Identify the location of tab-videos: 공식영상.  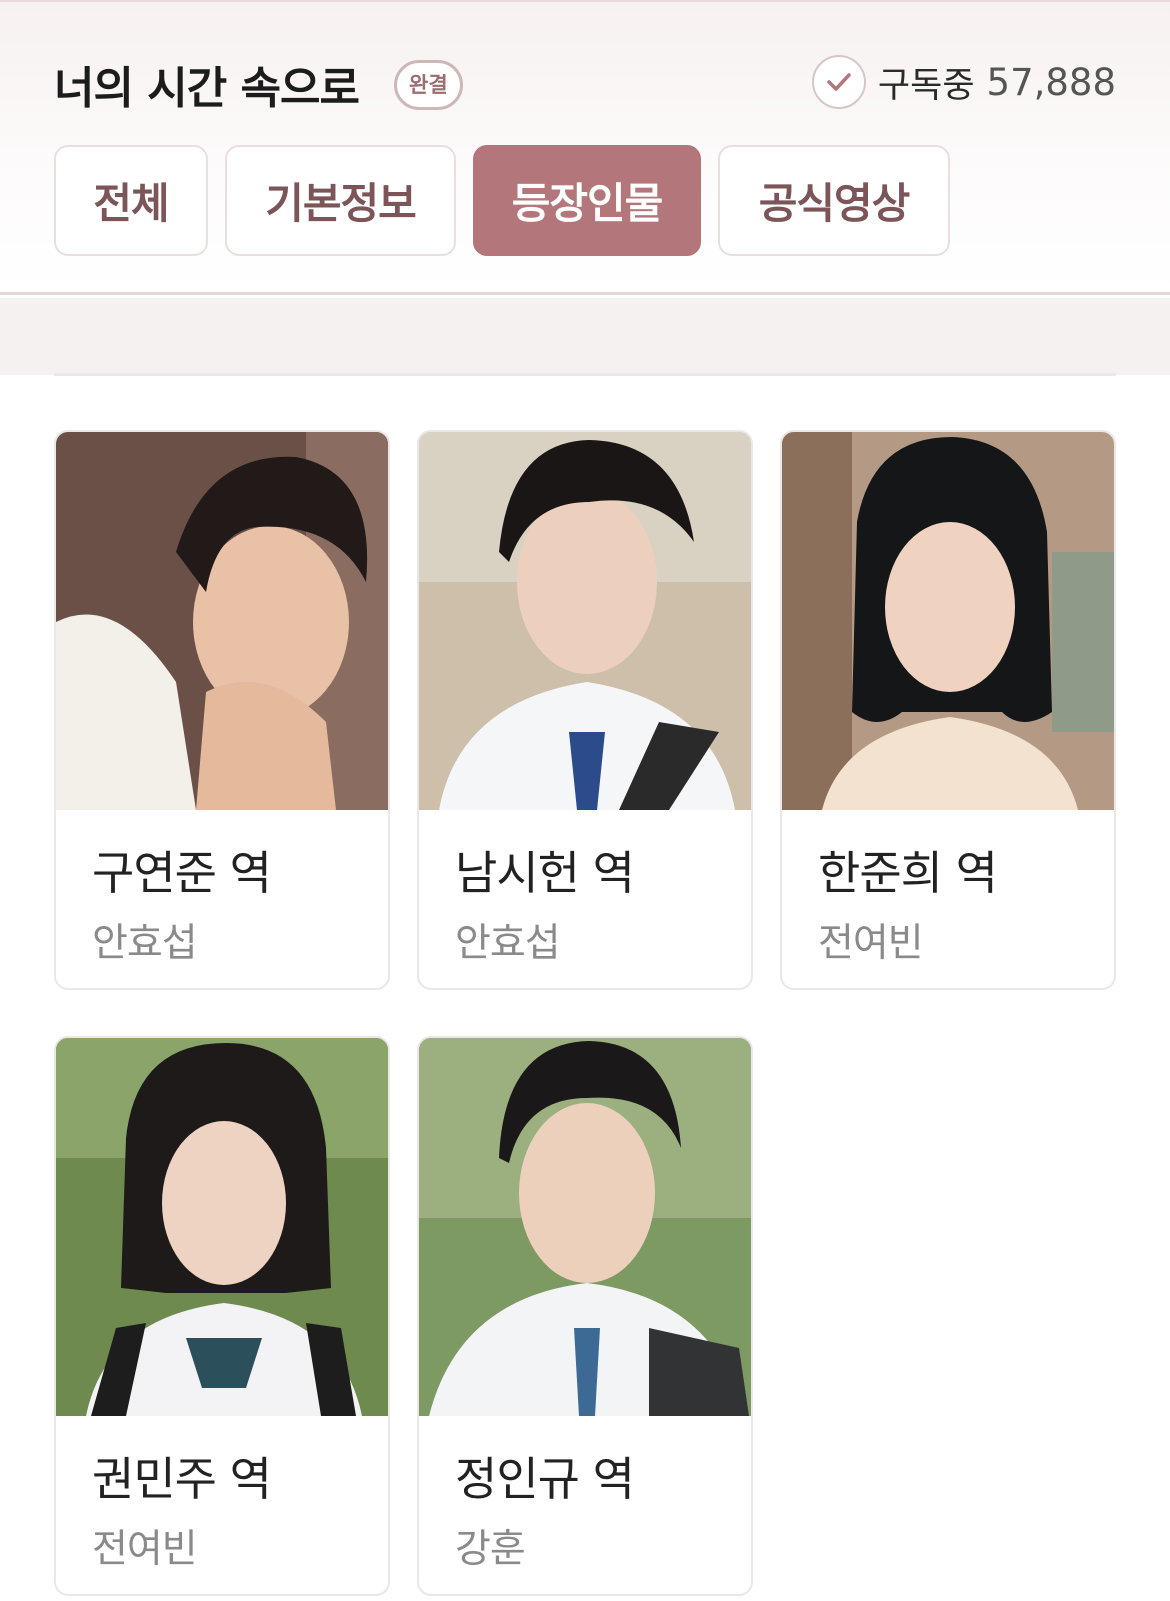
(834, 200).